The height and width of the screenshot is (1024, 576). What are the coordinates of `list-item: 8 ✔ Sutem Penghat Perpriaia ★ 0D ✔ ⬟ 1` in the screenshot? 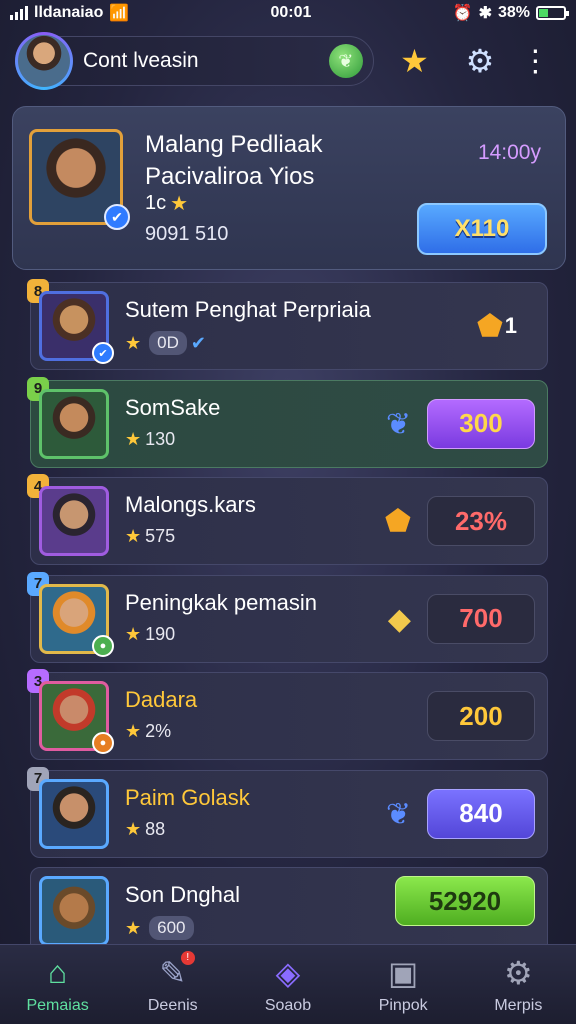 It's located at (287, 324).